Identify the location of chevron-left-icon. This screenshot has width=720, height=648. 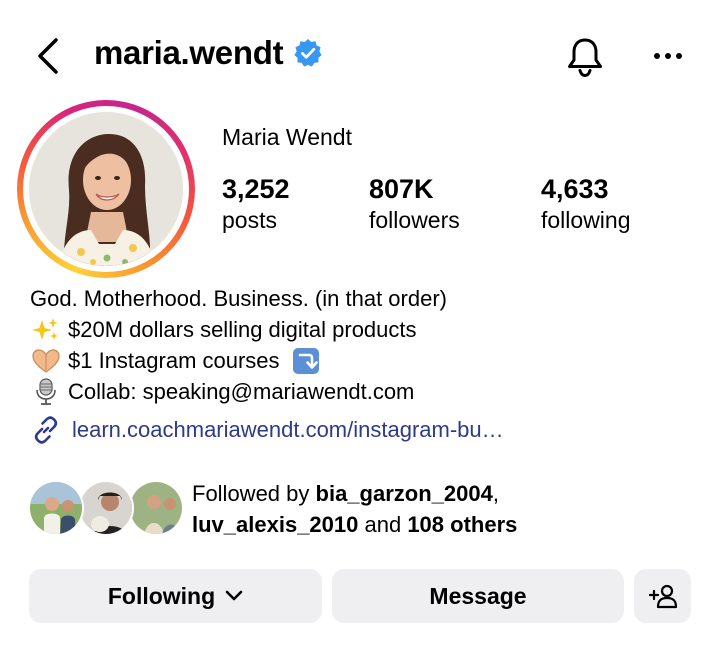
(48, 56).